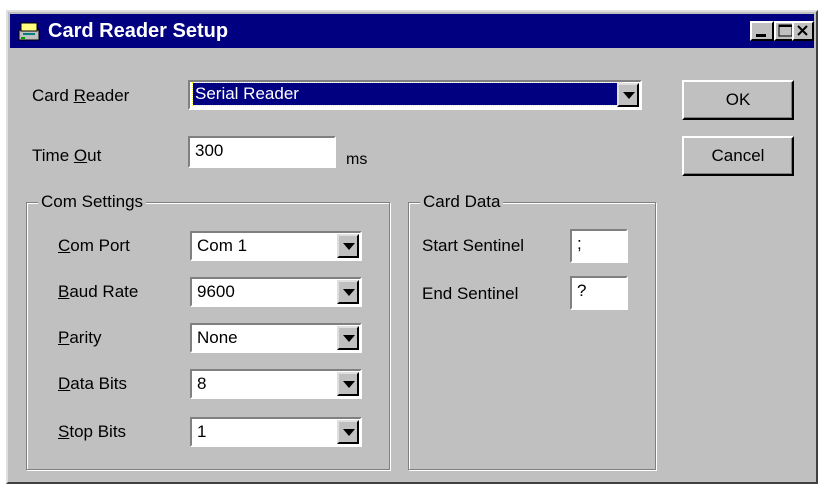  I want to click on stop-bits-label: Stop Bits, so click(92, 432).